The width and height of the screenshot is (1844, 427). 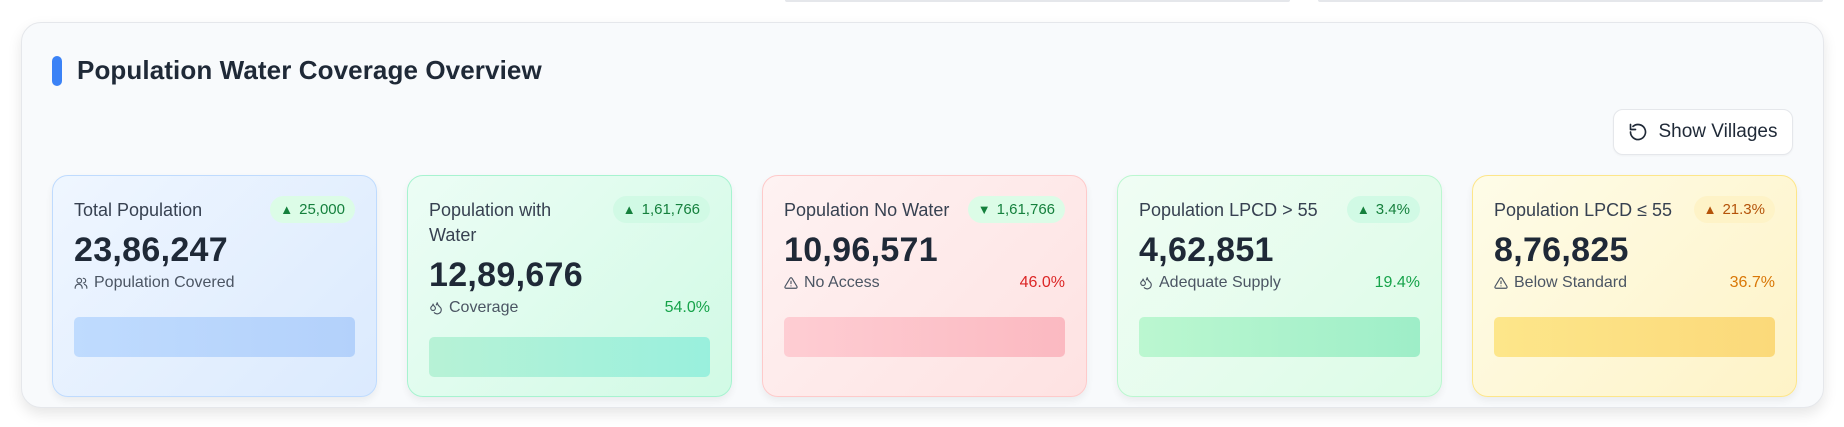 I want to click on card-label: Total Population, so click(x=138, y=210).